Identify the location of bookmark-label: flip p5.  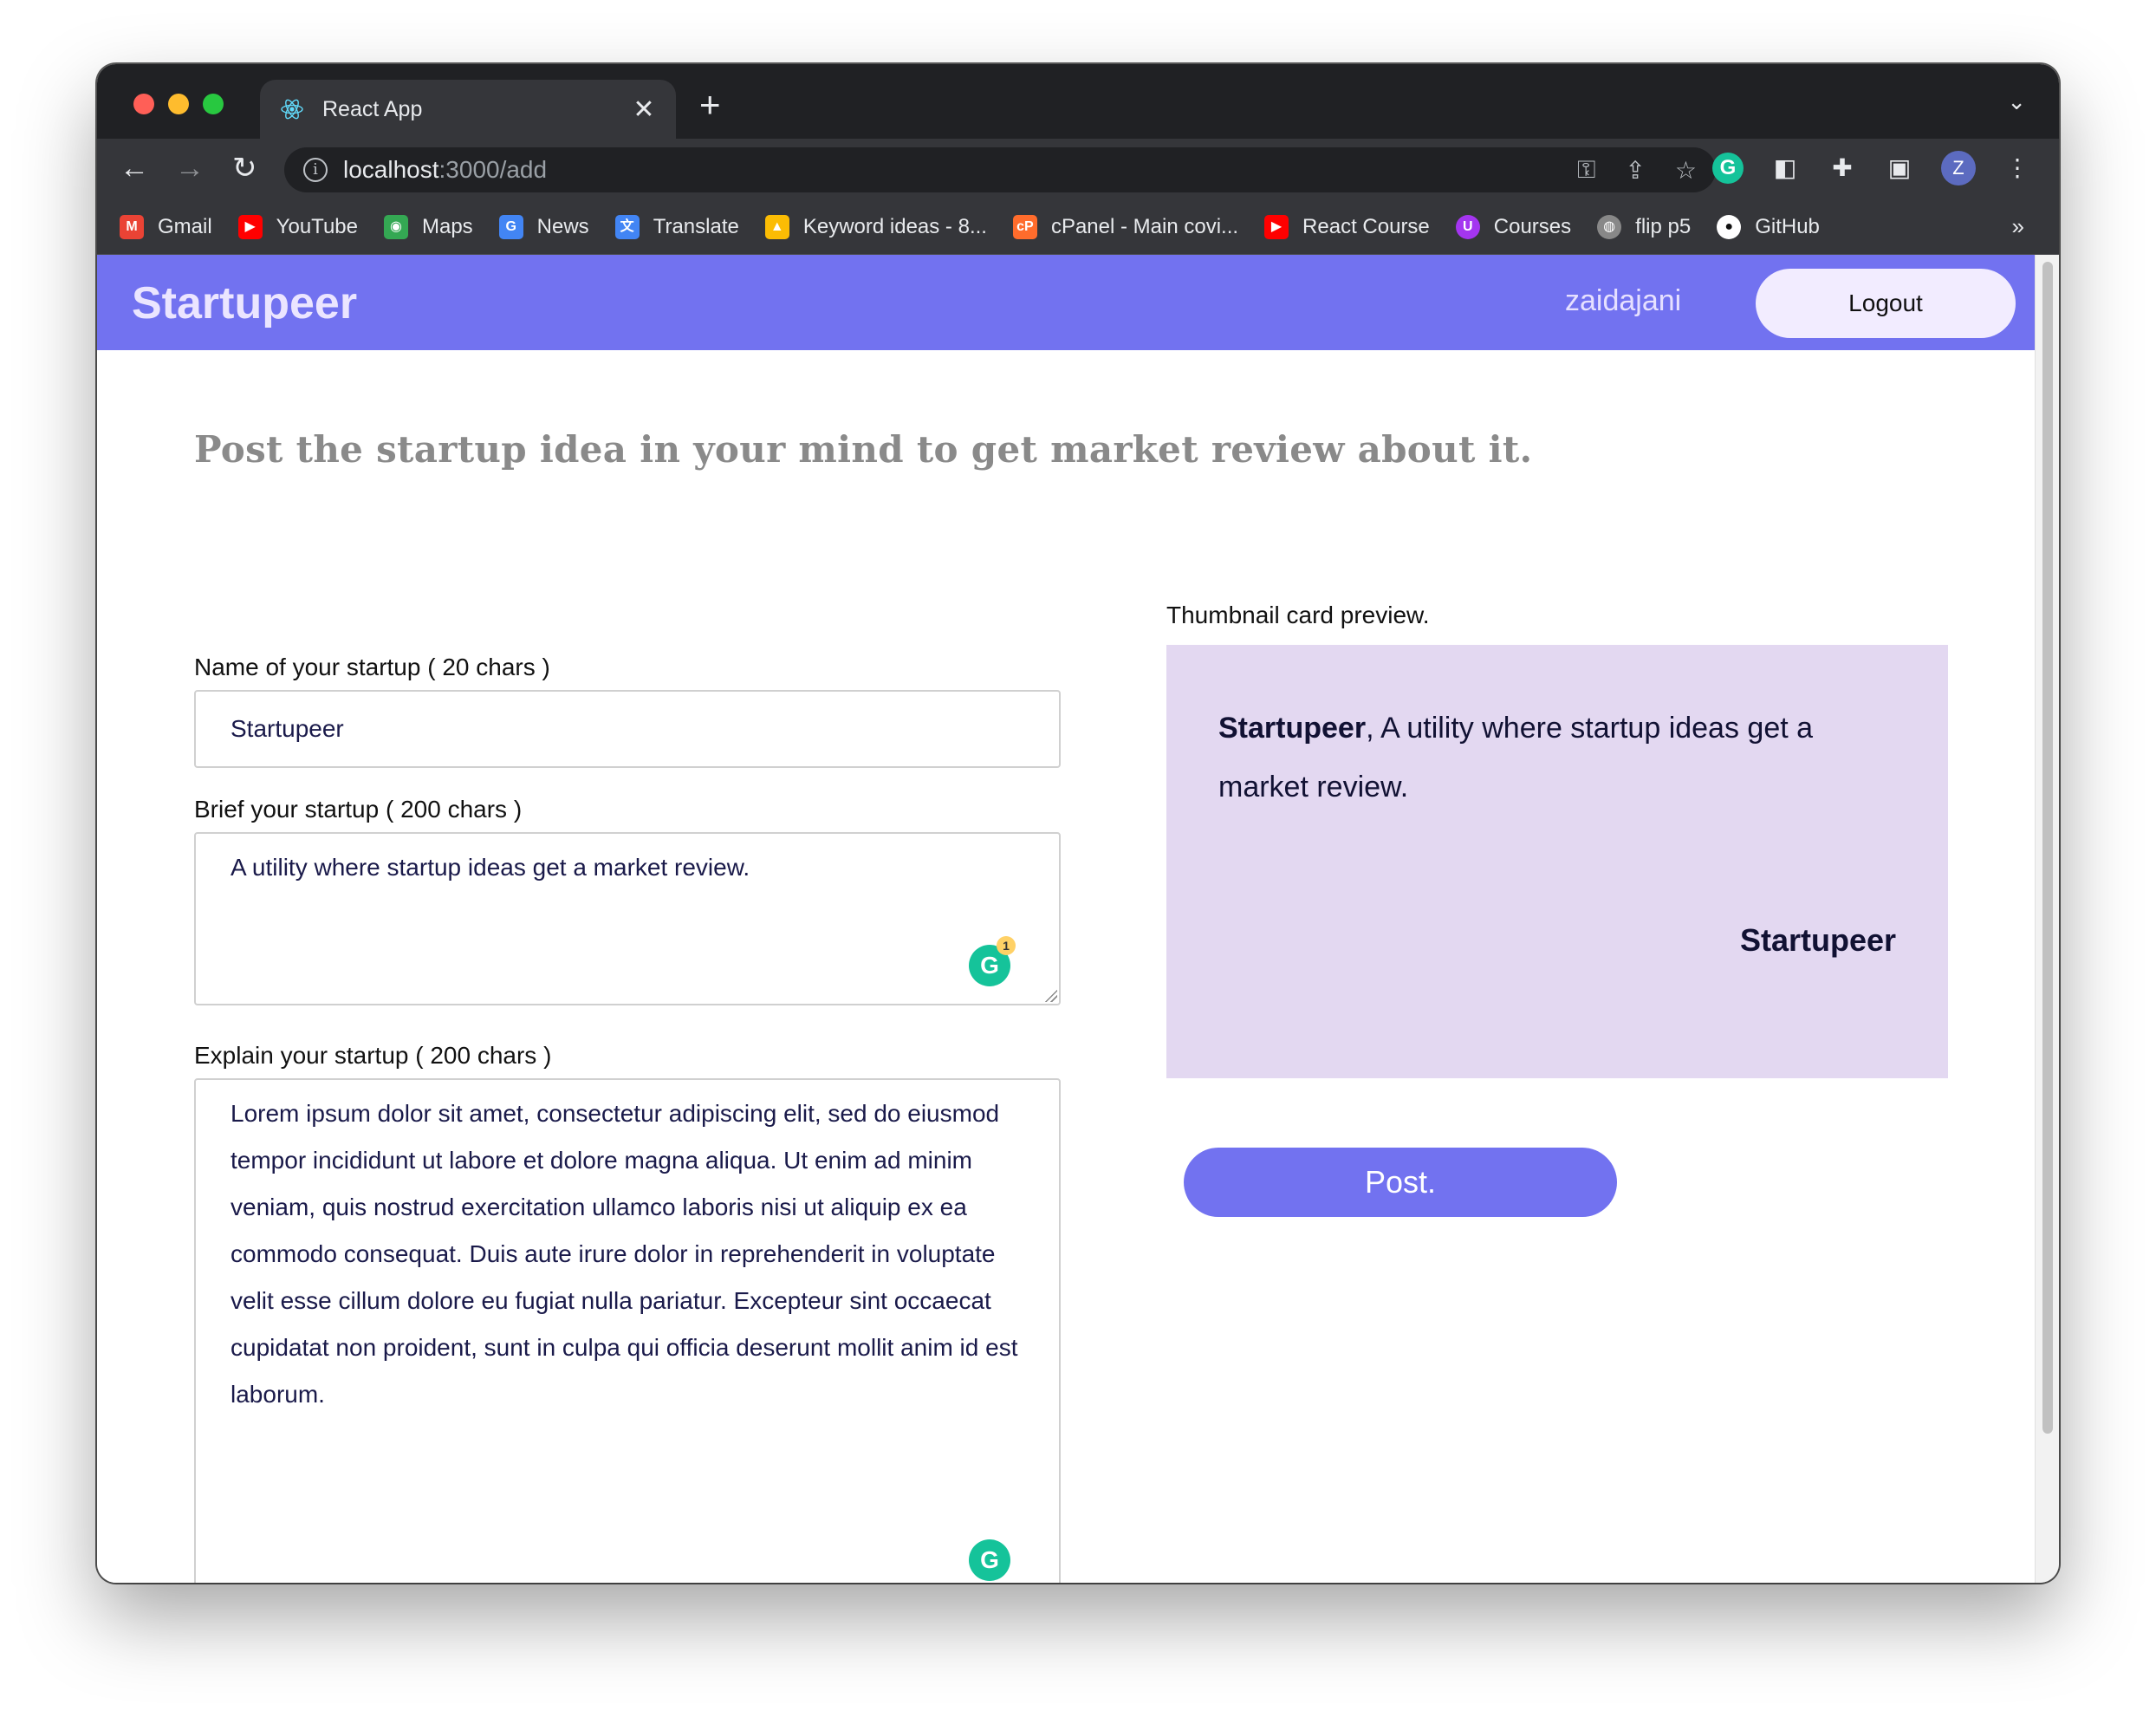
(1663, 226).